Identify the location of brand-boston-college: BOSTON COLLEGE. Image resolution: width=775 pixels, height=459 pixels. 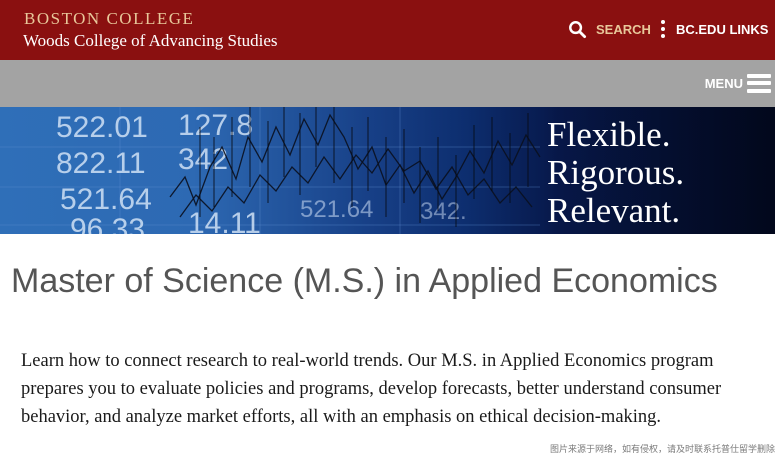
(109, 19).